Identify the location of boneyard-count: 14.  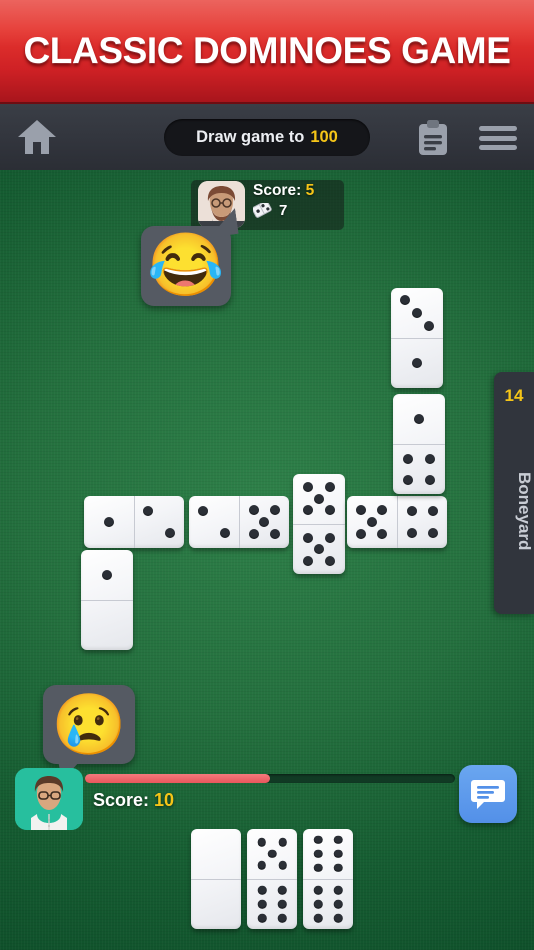
(514, 395).